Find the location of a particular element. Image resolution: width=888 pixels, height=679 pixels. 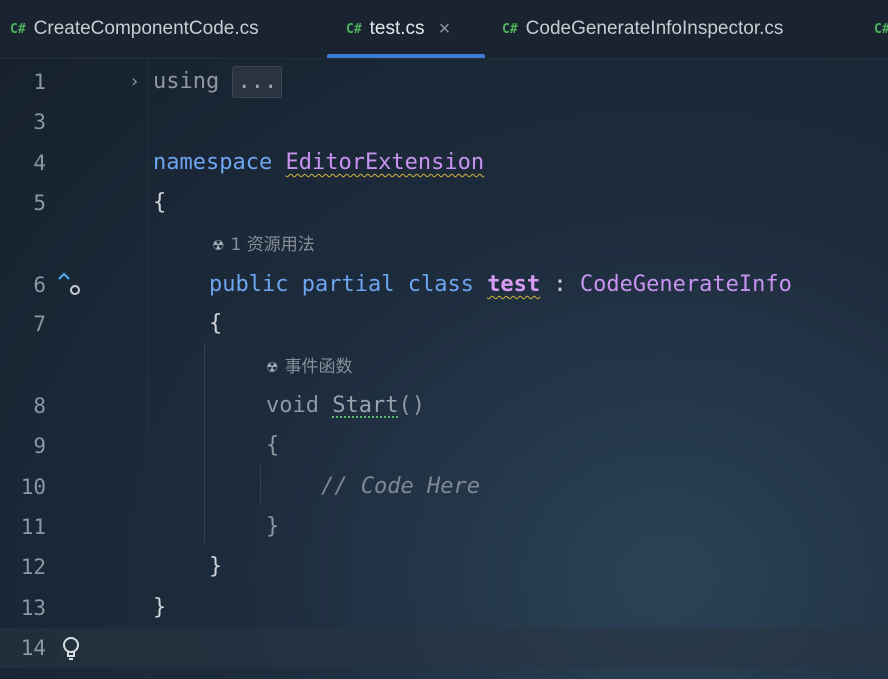

code-line-11: 11 } is located at coordinates (444, 527).